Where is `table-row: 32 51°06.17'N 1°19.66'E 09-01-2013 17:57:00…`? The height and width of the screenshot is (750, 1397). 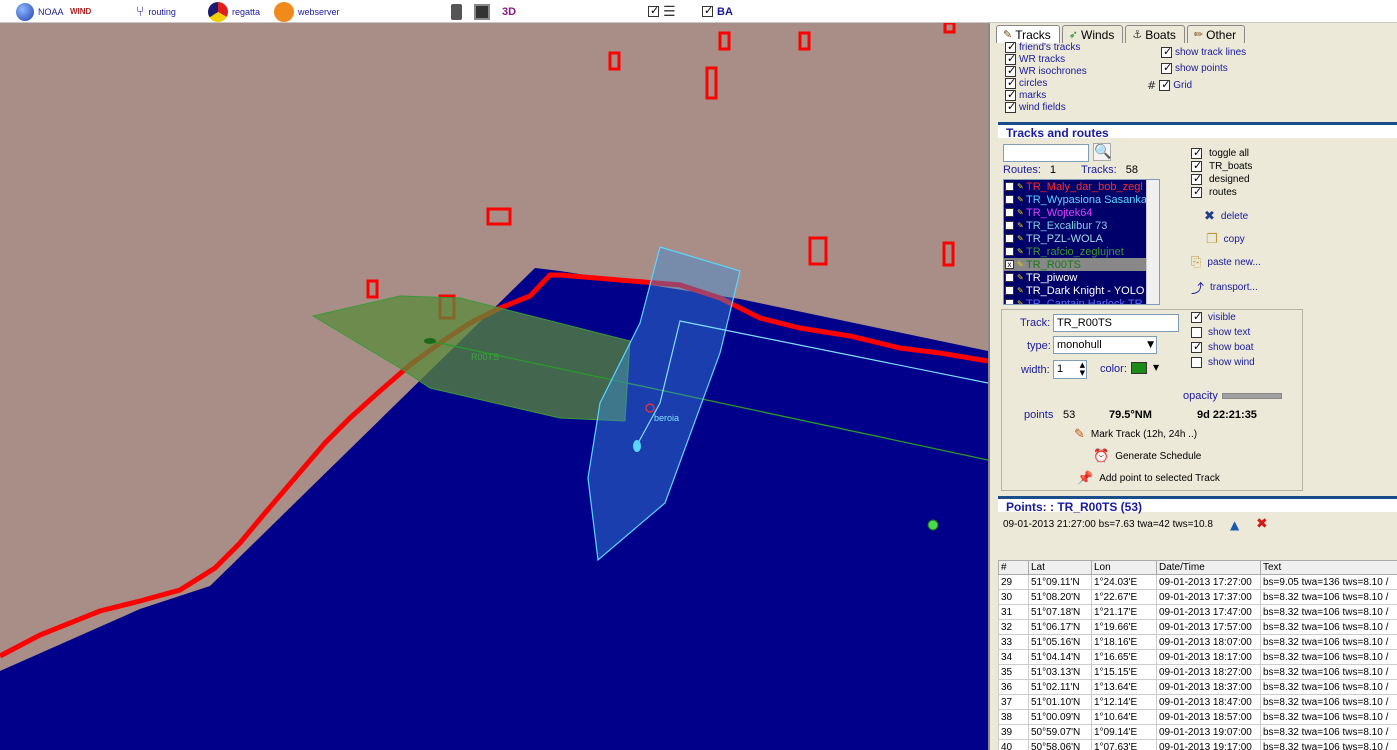
table-row: 32 51°06.17'N 1°19.66'E 09-01-2013 17:57:00… is located at coordinates (1197, 627).